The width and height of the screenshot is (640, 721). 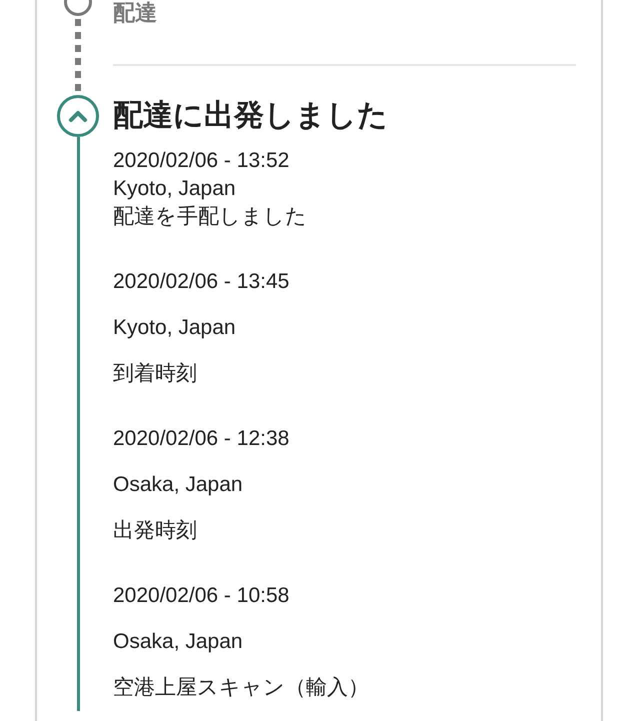 I want to click on collapse-button, so click(x=78, y=116).